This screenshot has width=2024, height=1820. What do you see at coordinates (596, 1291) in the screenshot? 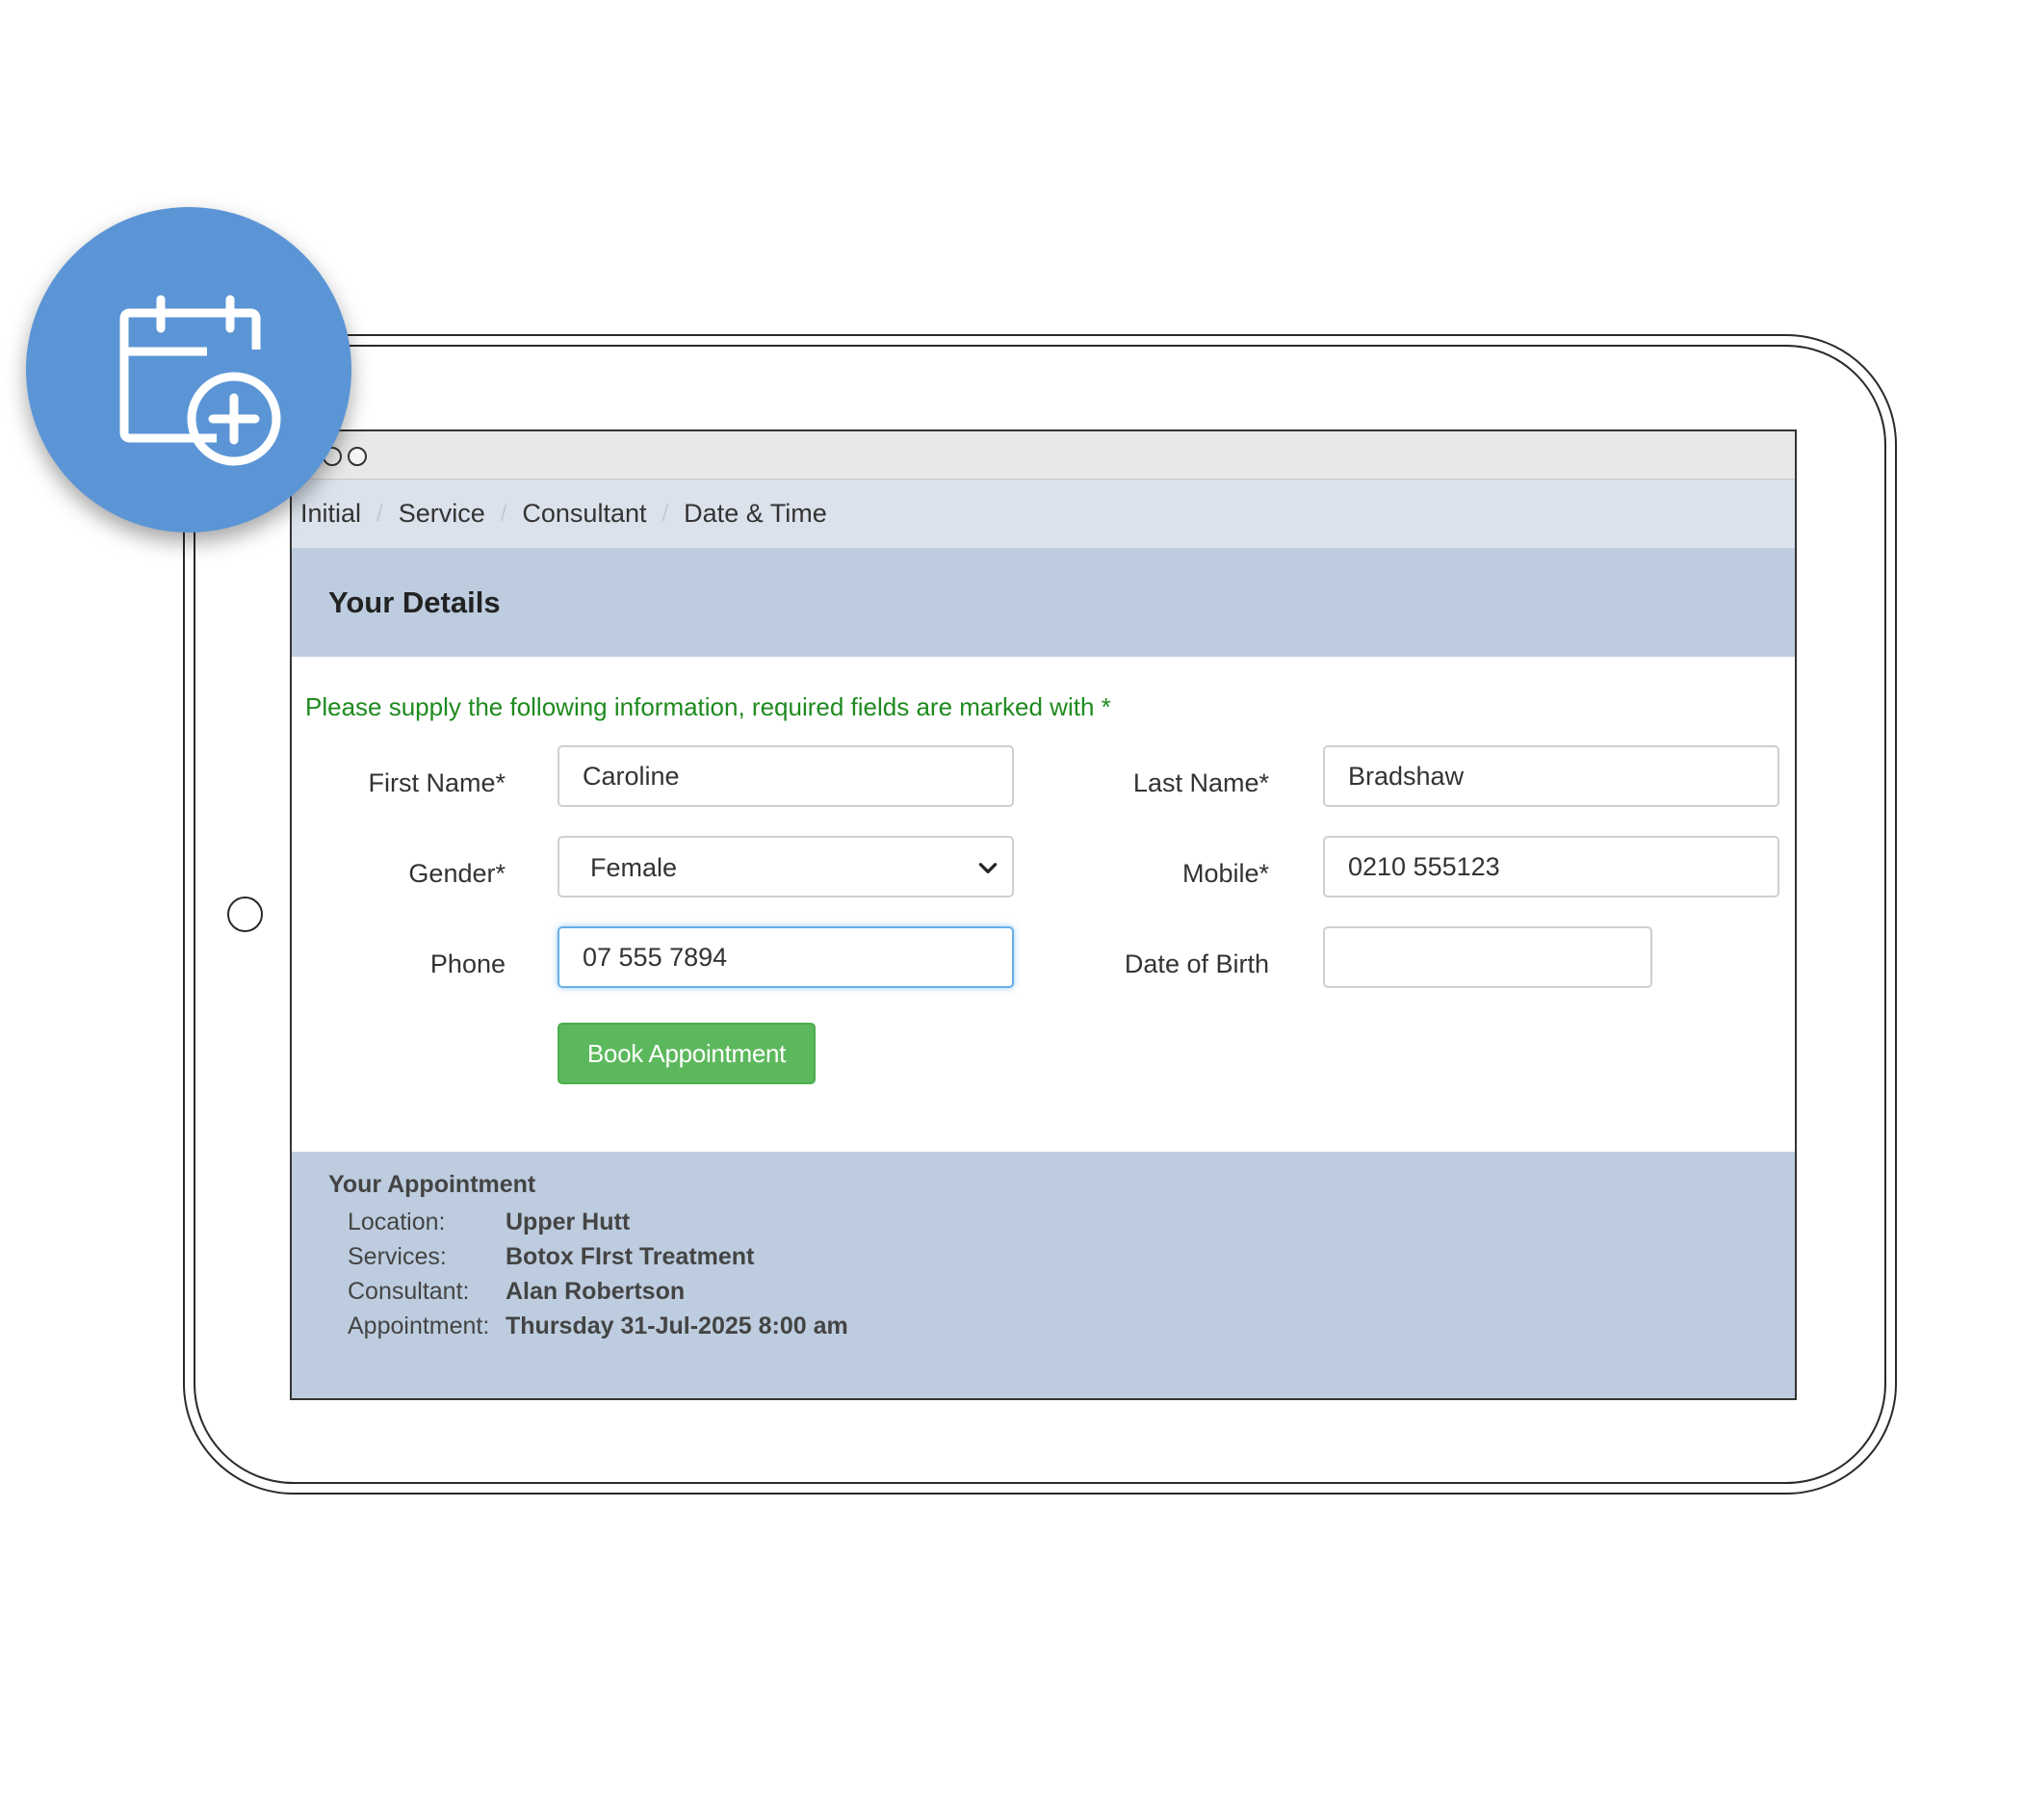
I see `appointment-consultant-value: Alan Robertson` at bounding box center [596, 1291].